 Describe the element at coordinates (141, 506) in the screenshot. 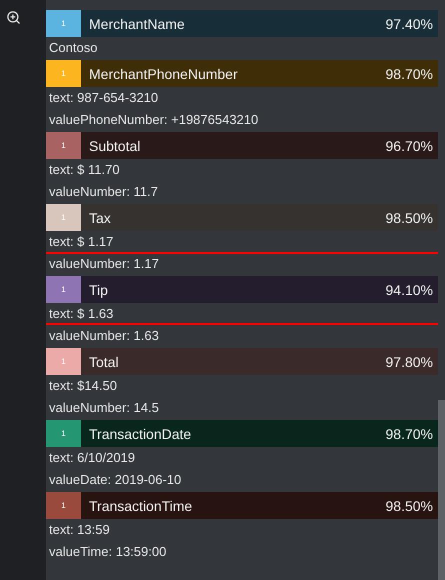

I see `field-name: TransactionTime` at that location.